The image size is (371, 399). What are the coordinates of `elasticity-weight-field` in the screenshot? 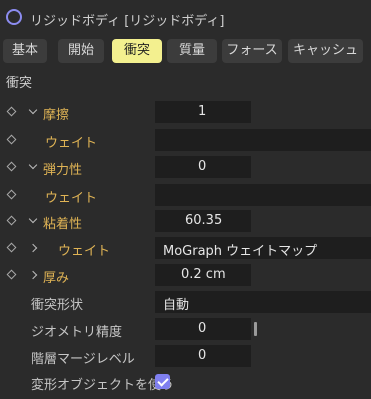 It's located at (263, 195).